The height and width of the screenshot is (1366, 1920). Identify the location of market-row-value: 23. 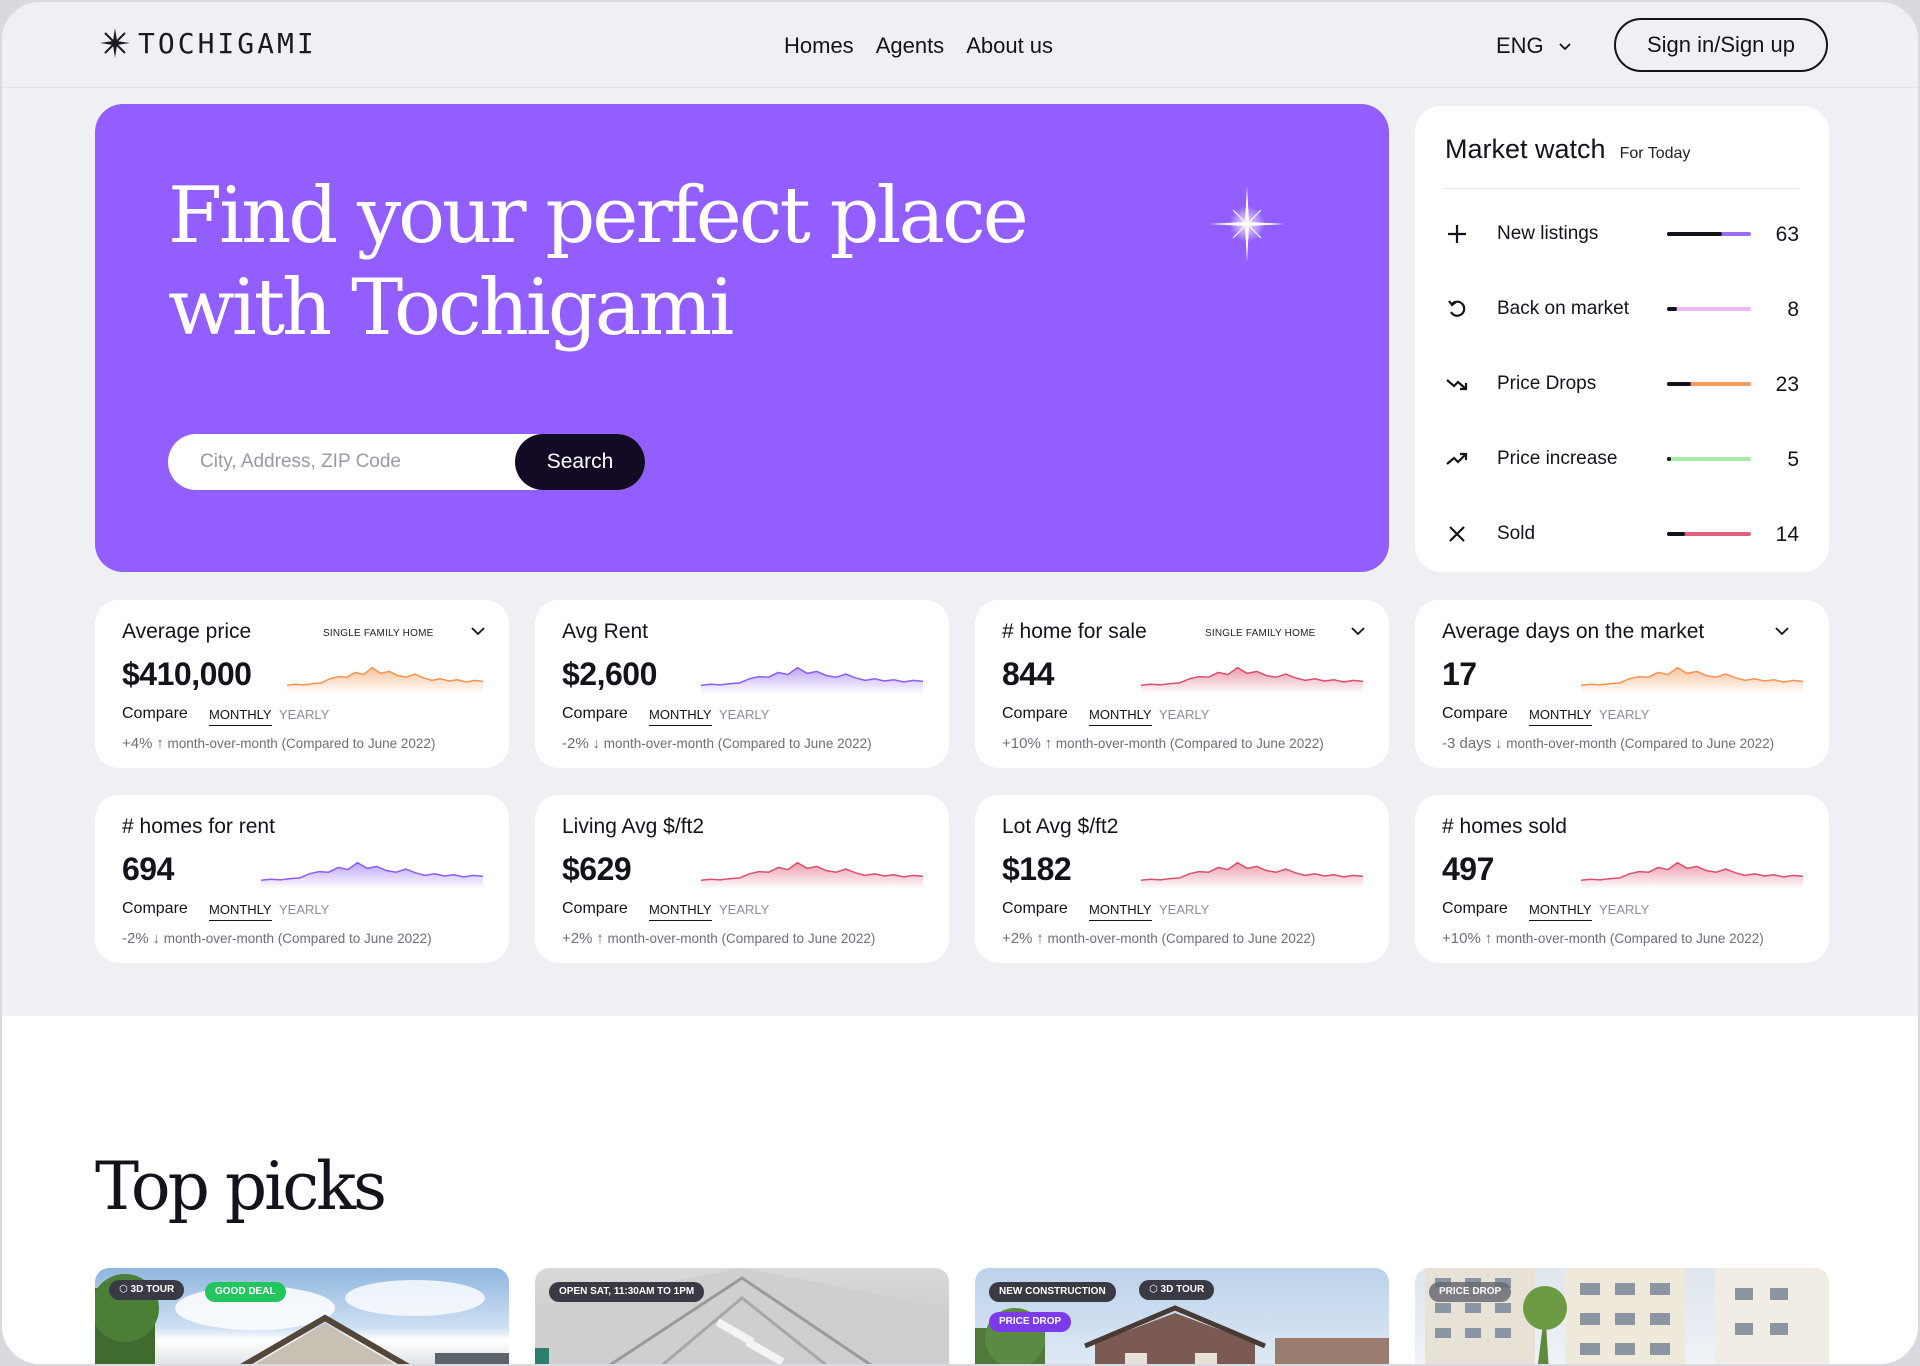
(1787, 384).